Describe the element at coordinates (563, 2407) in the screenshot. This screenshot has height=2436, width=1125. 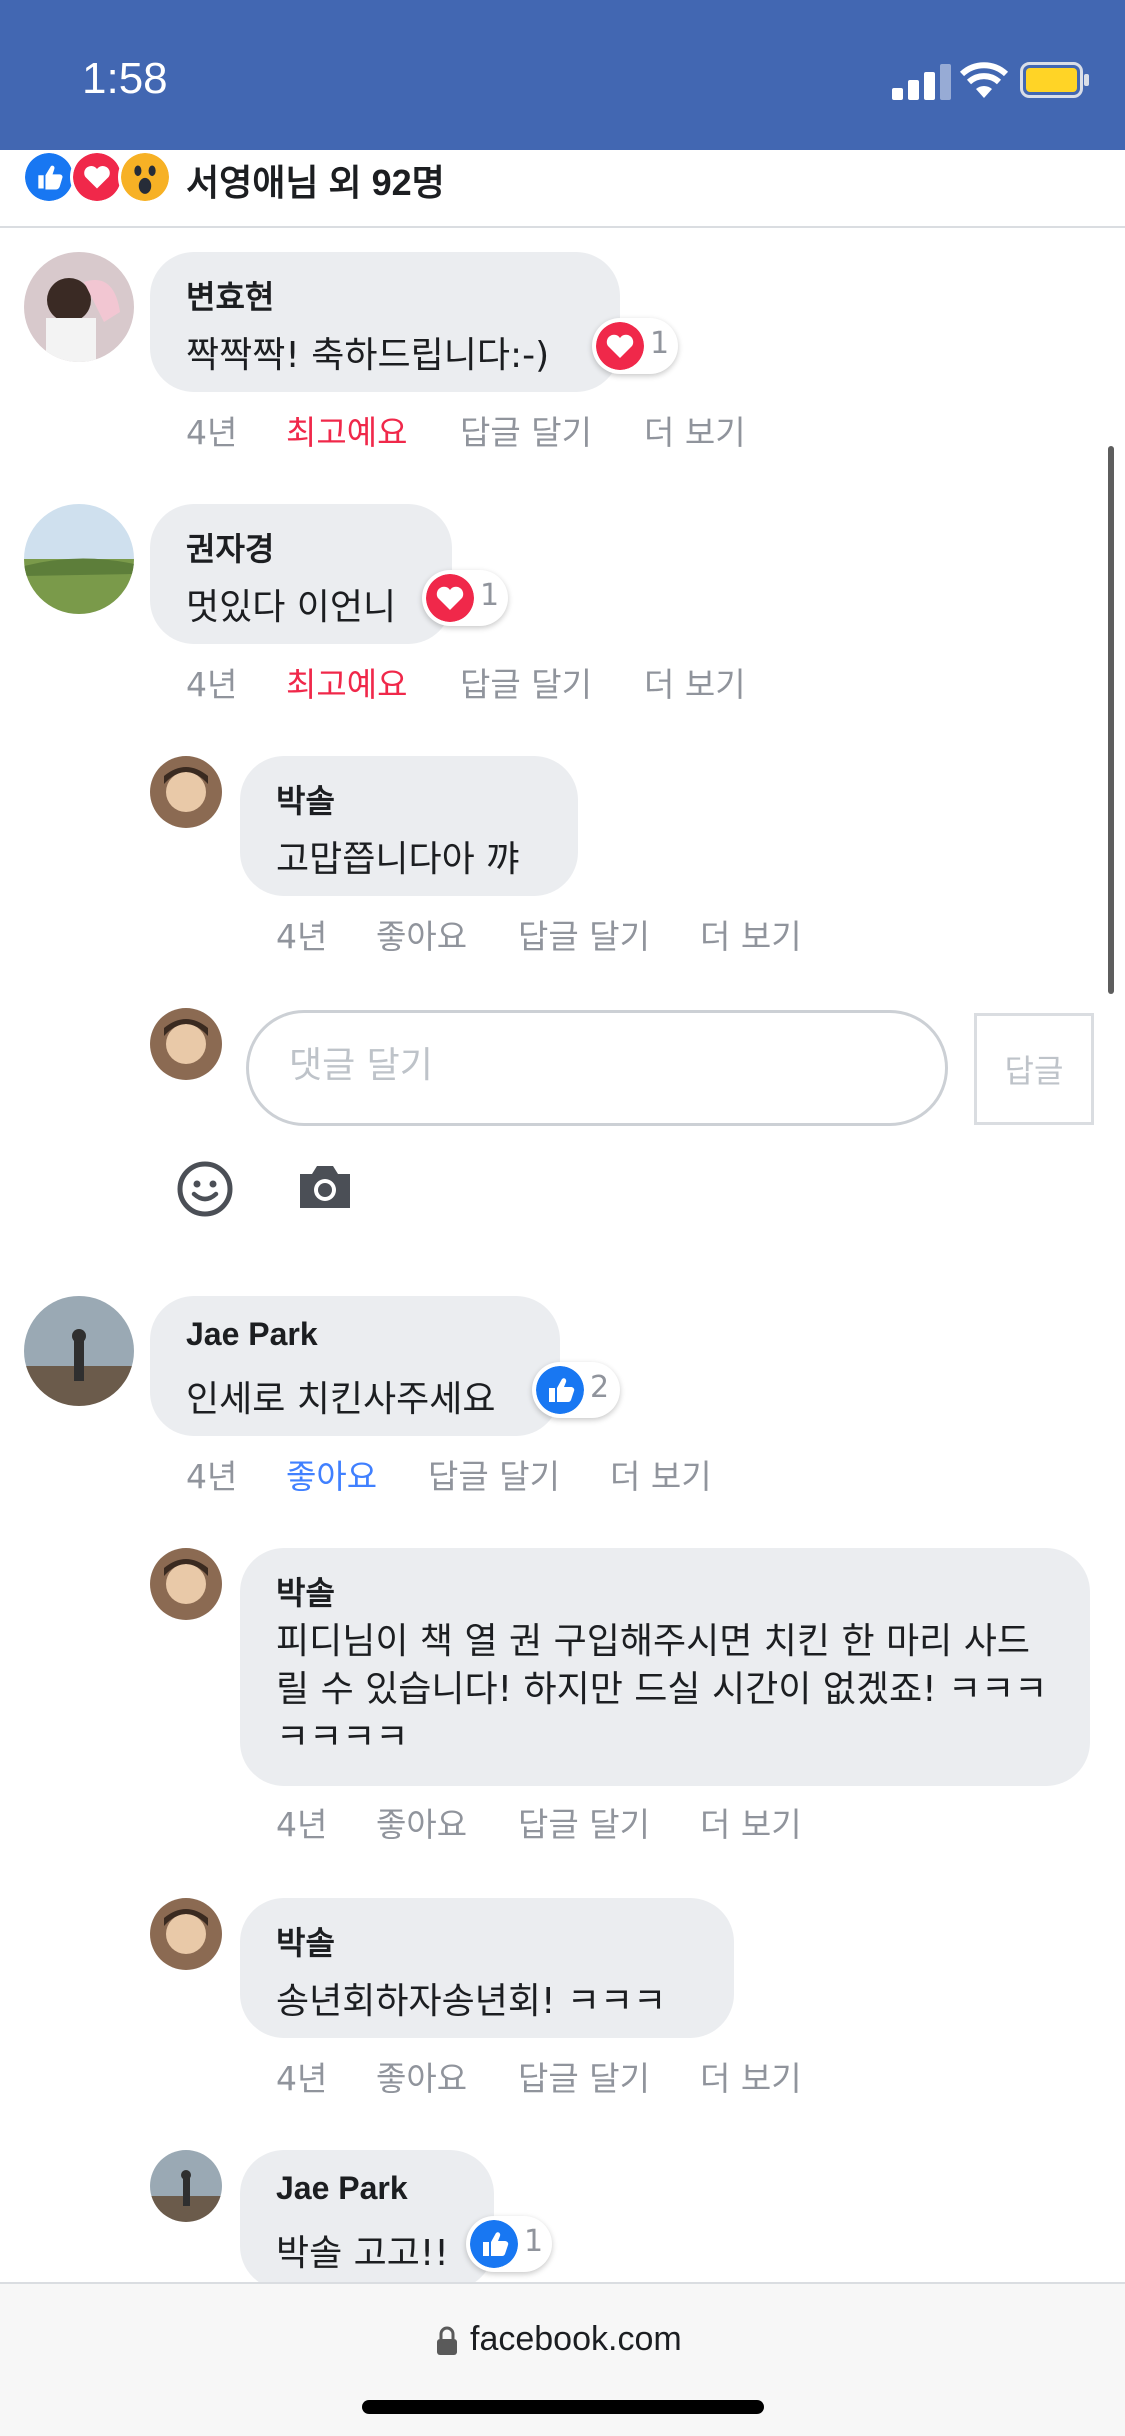
I see `home-indicator` at that location.